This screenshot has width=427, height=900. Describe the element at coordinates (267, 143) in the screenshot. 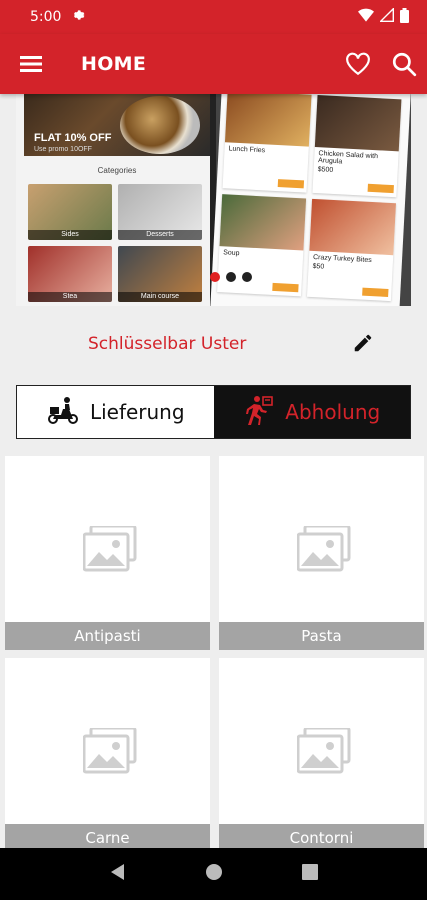

I see `banner-dish-card: Lunch Fries` at that location.